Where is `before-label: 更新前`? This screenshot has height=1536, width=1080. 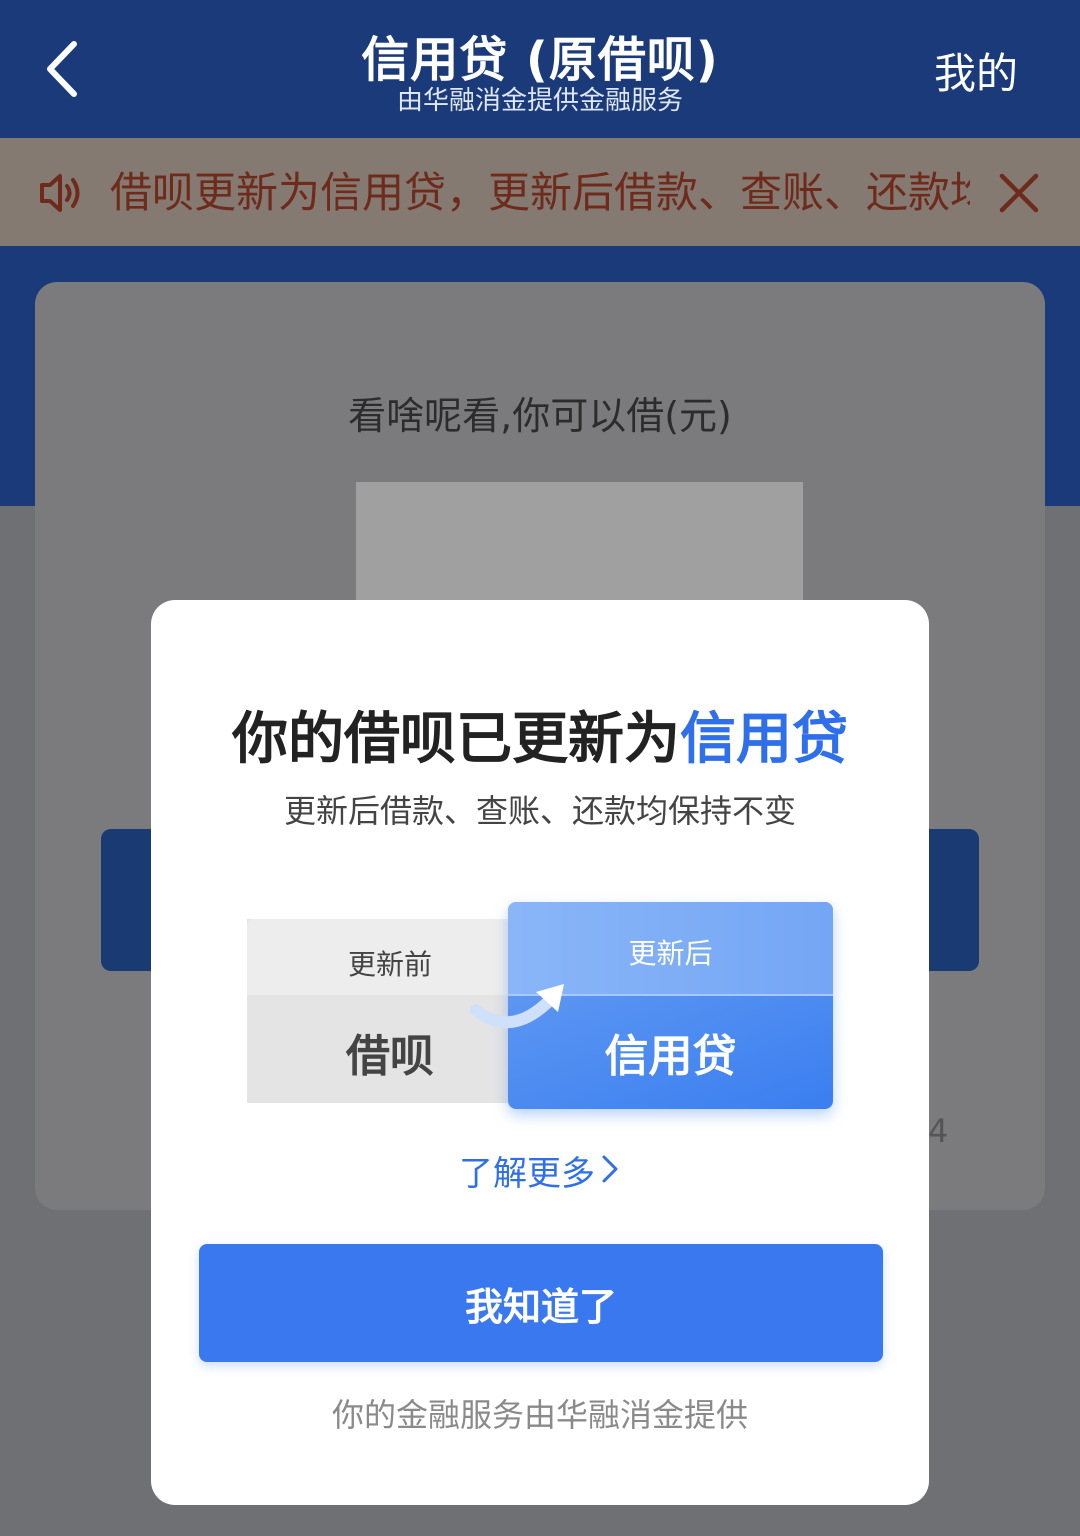
before-label: 更新前 is located at coordinates (389, 964).